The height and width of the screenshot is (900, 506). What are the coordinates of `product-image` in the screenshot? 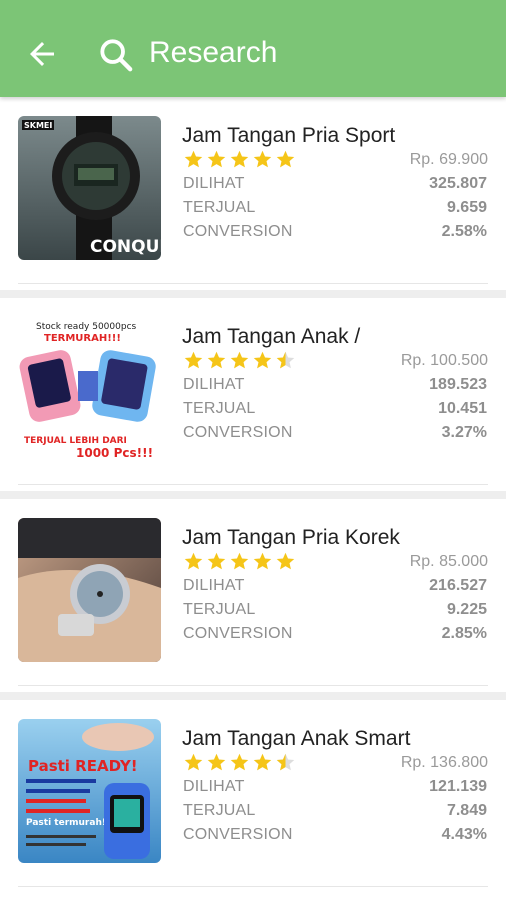 It's located at (89, 590).